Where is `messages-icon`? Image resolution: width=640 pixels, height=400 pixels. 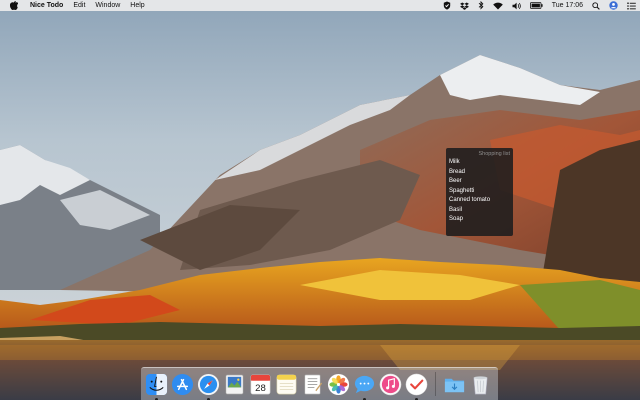
messages-icon is located at coordinates (364, 386).